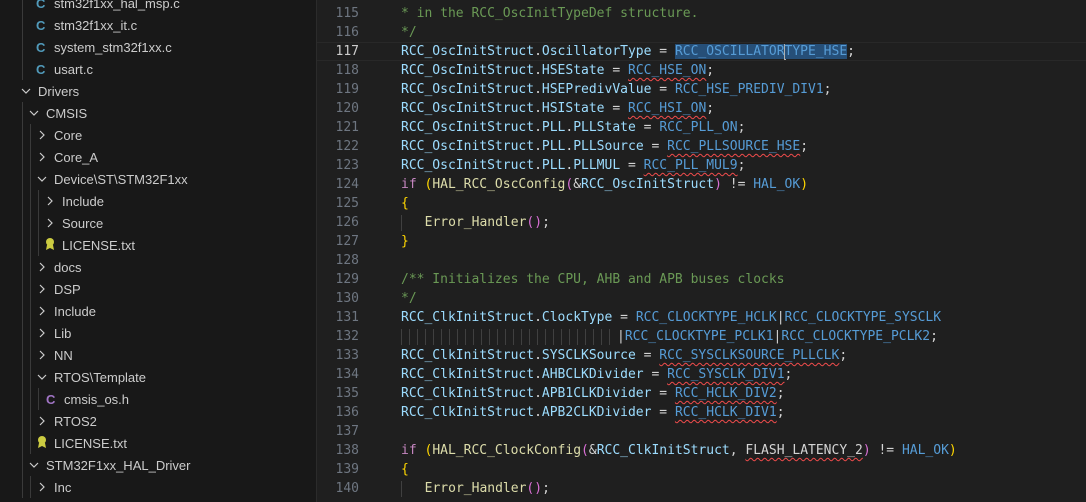 This screenshot has height=502, width=1086. I want to click on tree-item-label: Source, so click(83, 223).